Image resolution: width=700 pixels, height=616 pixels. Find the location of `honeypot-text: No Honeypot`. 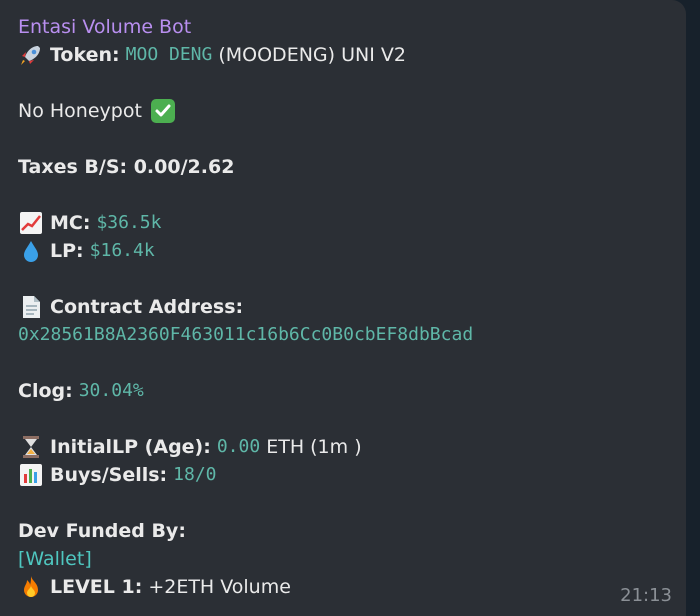

honeypot-text: No Honeypot is located at coordinates (80, 111).